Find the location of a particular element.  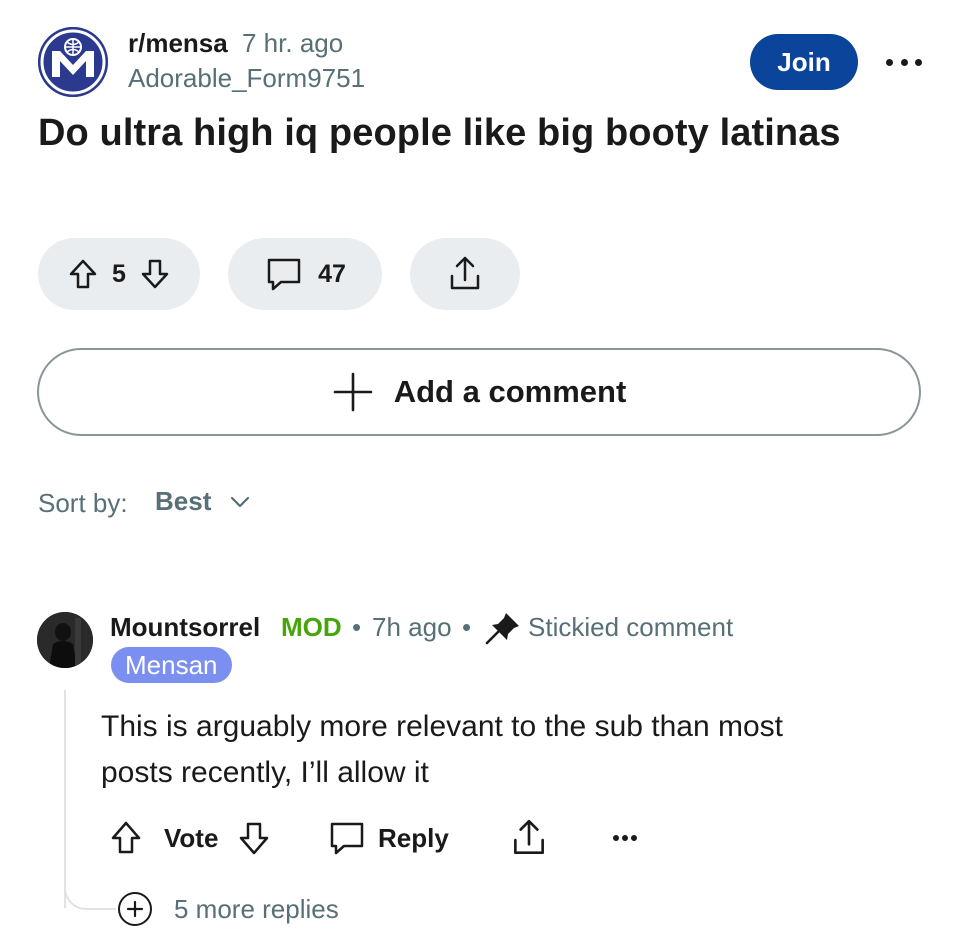

comment-upvote-button is located at coordinates (126, 838).